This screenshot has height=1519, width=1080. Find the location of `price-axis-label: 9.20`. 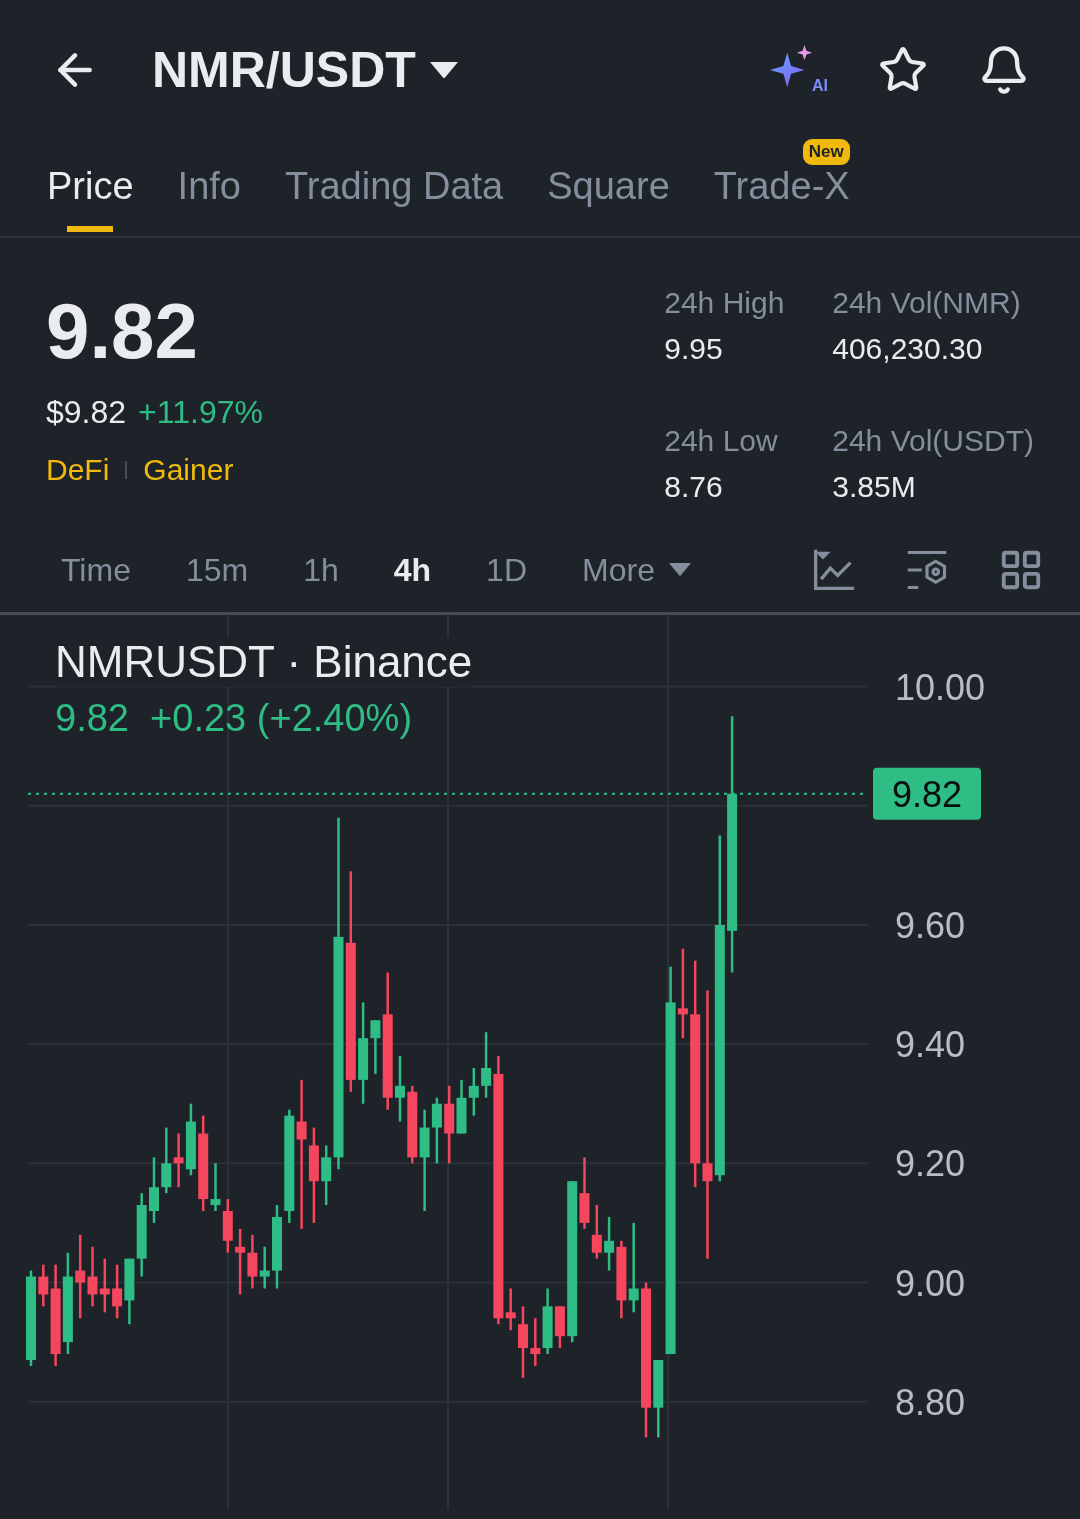

price-axis-label: 9.20 is located at coordinates (930, 1164).